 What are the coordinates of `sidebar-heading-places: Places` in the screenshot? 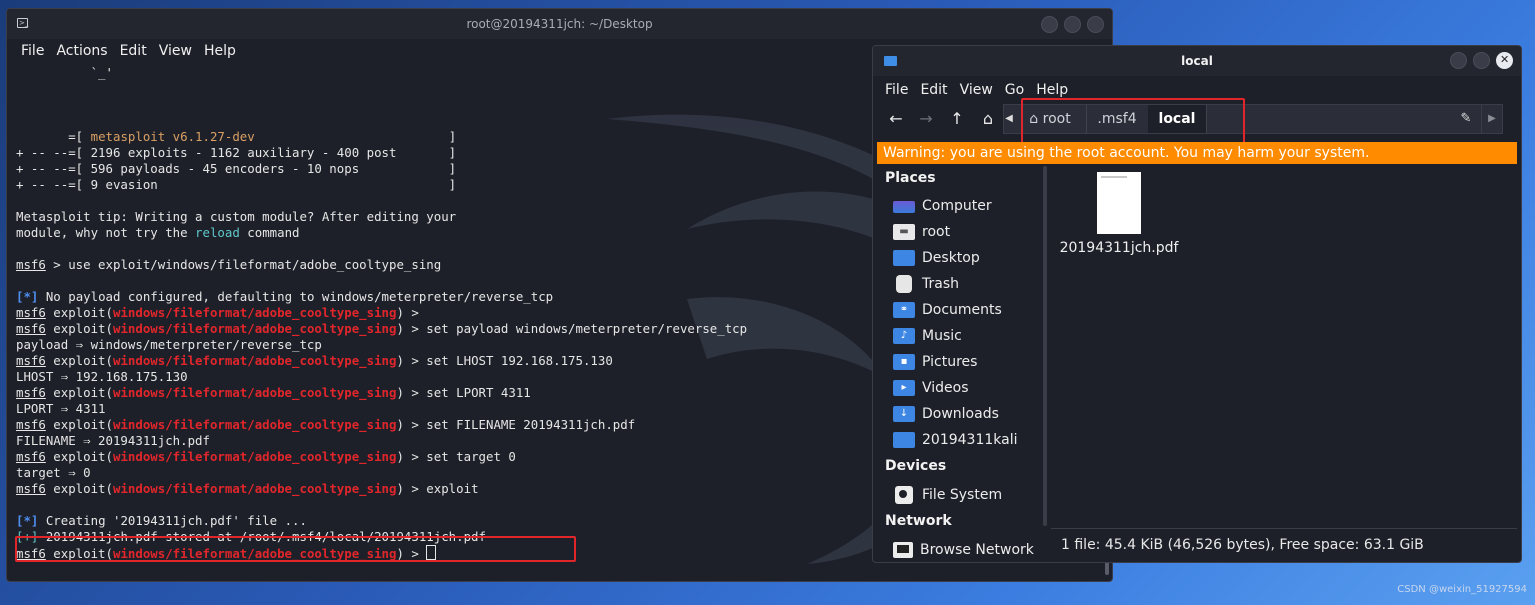 It's located at (910, 178).